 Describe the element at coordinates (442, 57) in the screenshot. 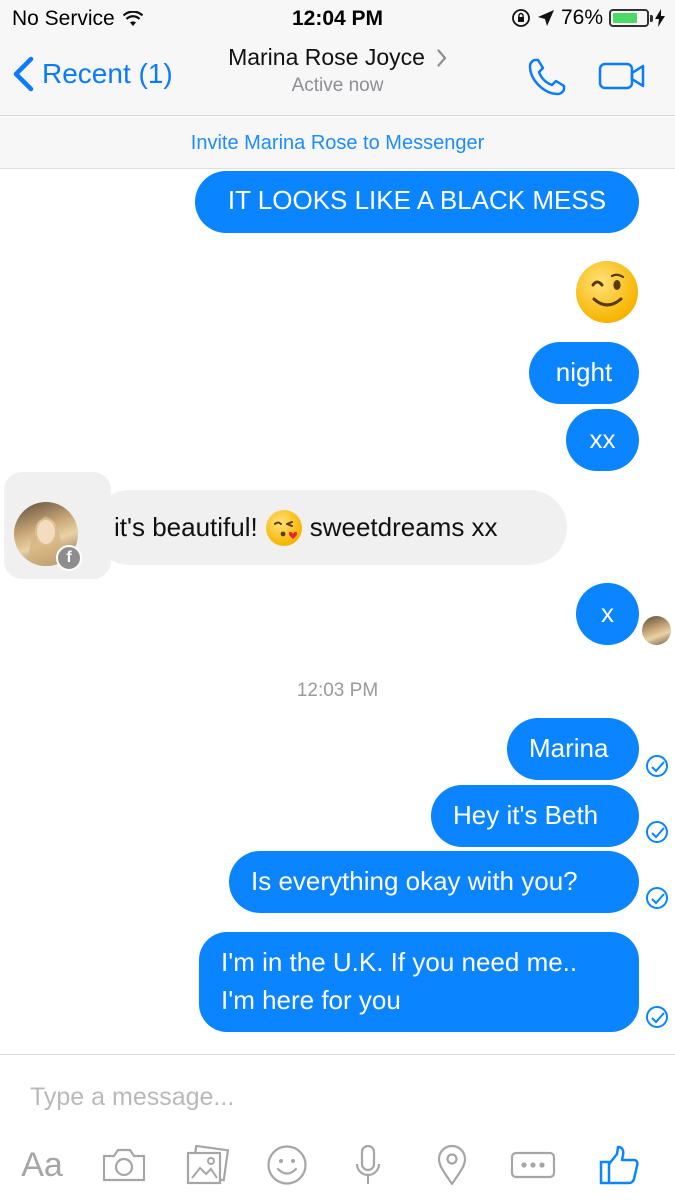

I see `chevron-right-icon` at that location.